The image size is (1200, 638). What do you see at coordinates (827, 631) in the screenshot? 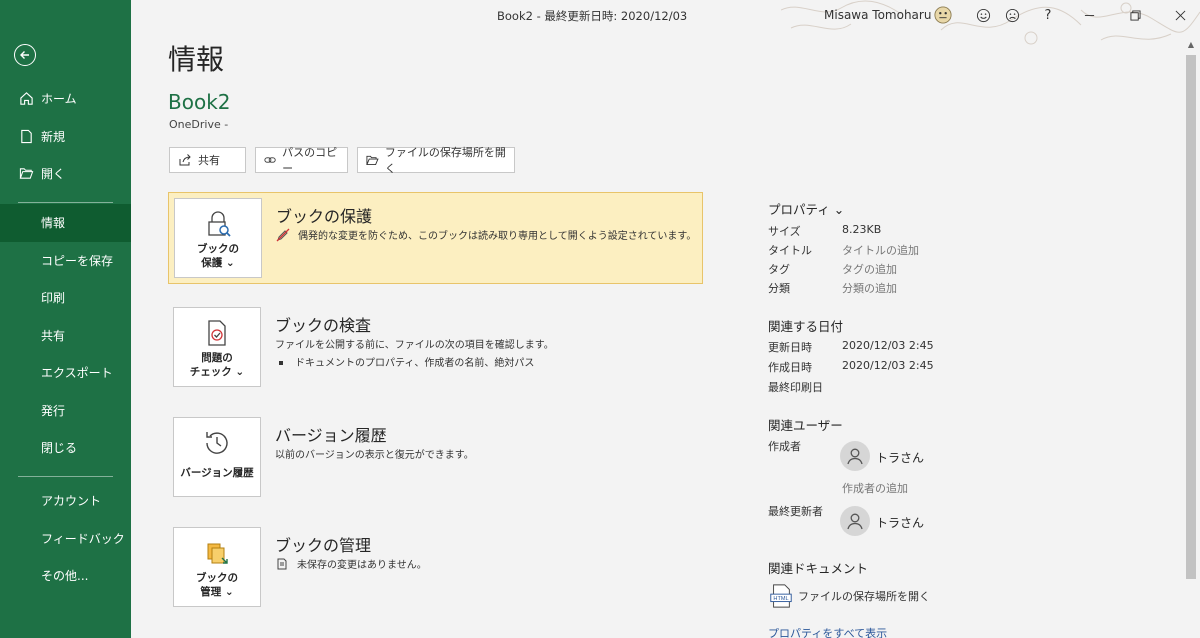
I see `show-all-properties-link: プロパティをすべて表示` at bounding box center [827, 631].